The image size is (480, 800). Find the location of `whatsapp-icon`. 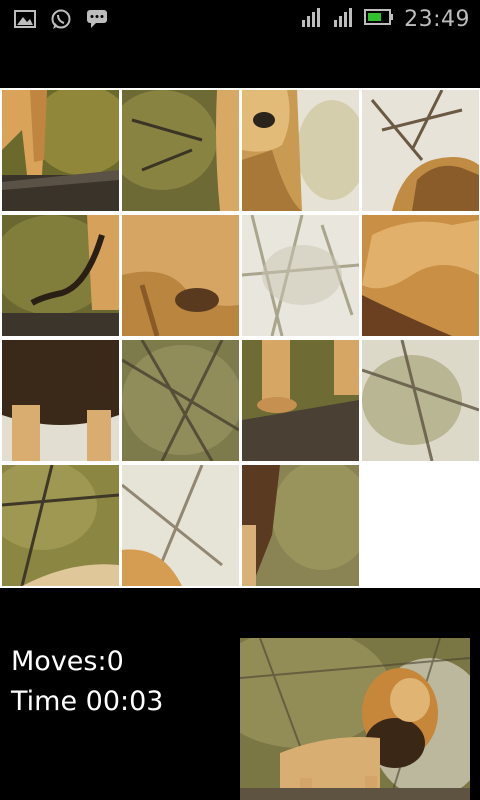

whatsapp-icon is located at coordinates (61, 21).